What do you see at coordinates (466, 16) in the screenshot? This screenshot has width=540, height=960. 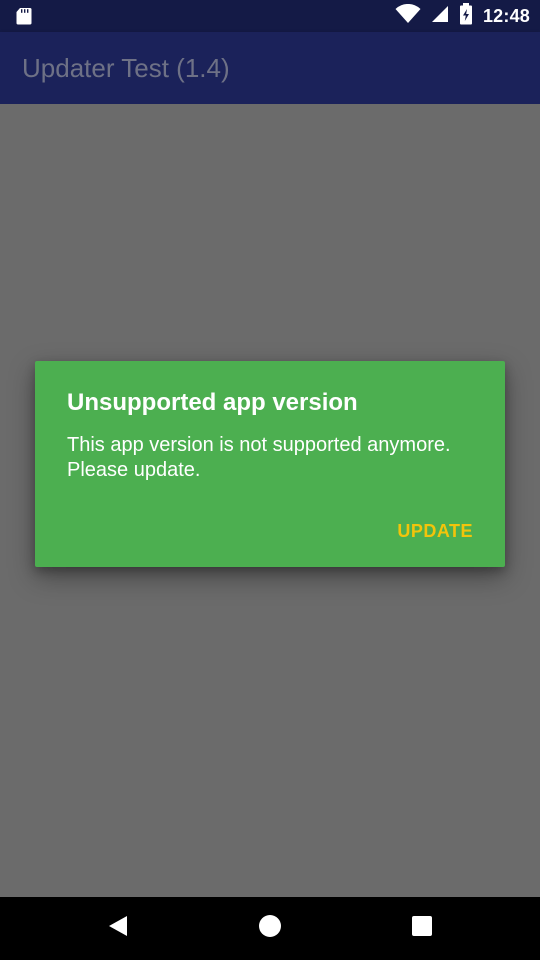 I see `battery-charging-icon` at bounding box center [466, 16].